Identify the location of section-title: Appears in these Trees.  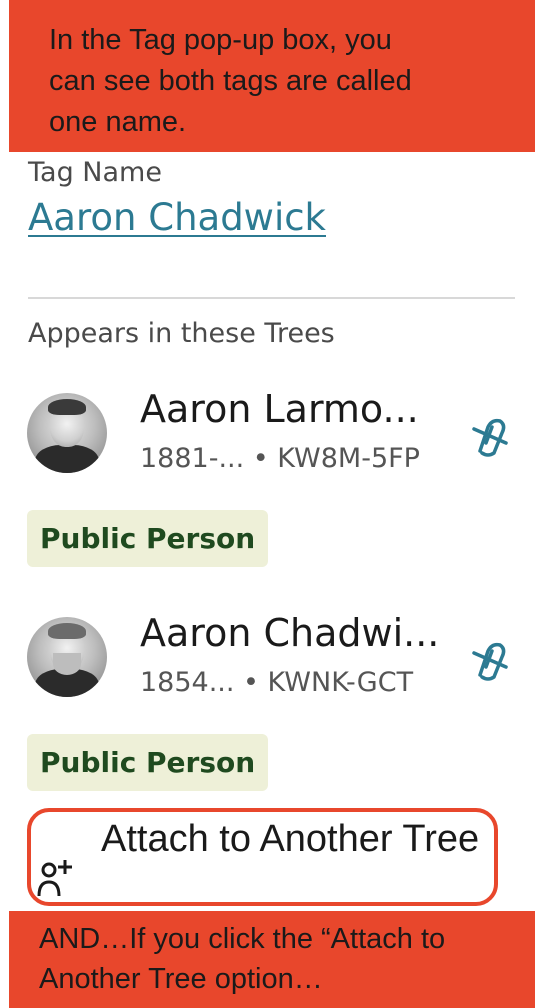
(181, 333).